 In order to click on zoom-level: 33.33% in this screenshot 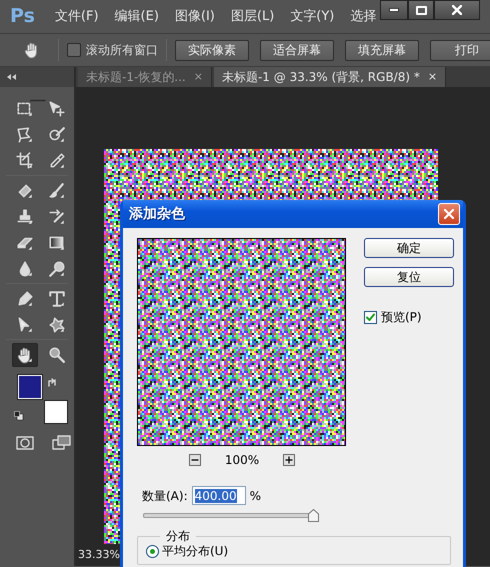, I will do `click(98, 554)`.